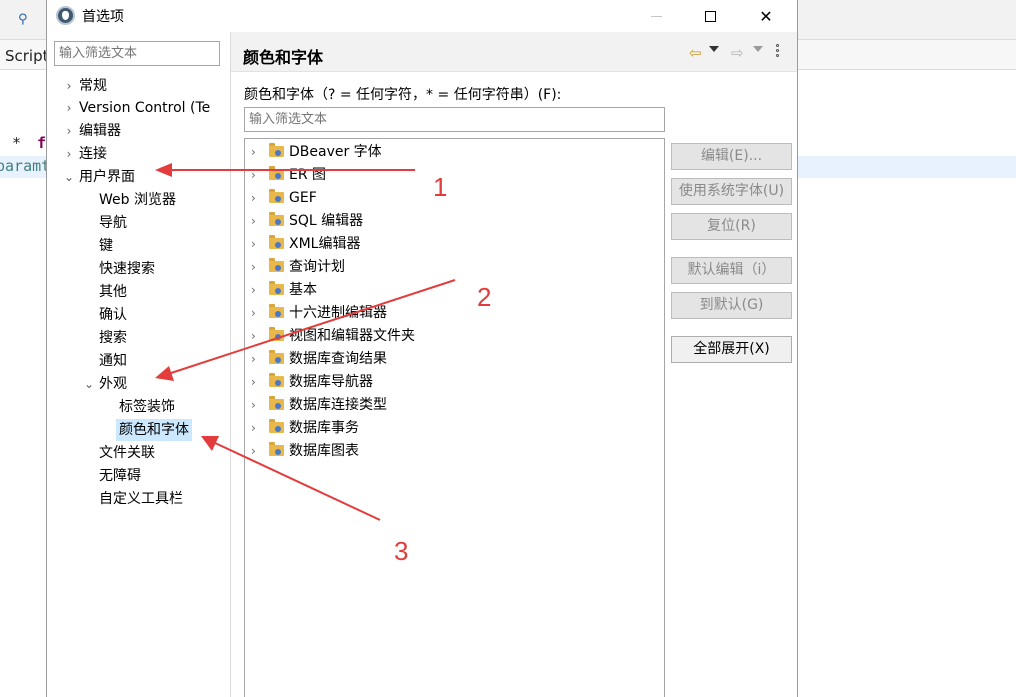  I want to click on nav-item: › 连接, so click(138, 154).